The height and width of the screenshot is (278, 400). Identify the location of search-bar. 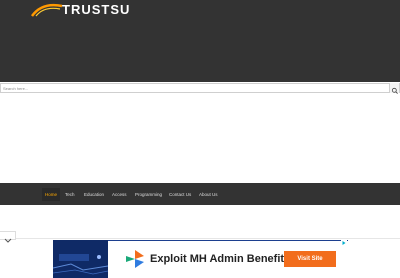
(200, 88).